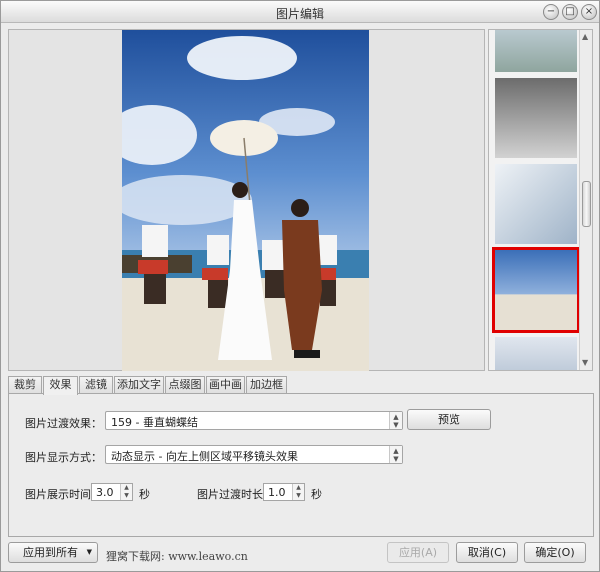 Image resolution: width=600 pixels, height=572 pixels. I want to click on show-time-unit: 秒, so click(144, 494).